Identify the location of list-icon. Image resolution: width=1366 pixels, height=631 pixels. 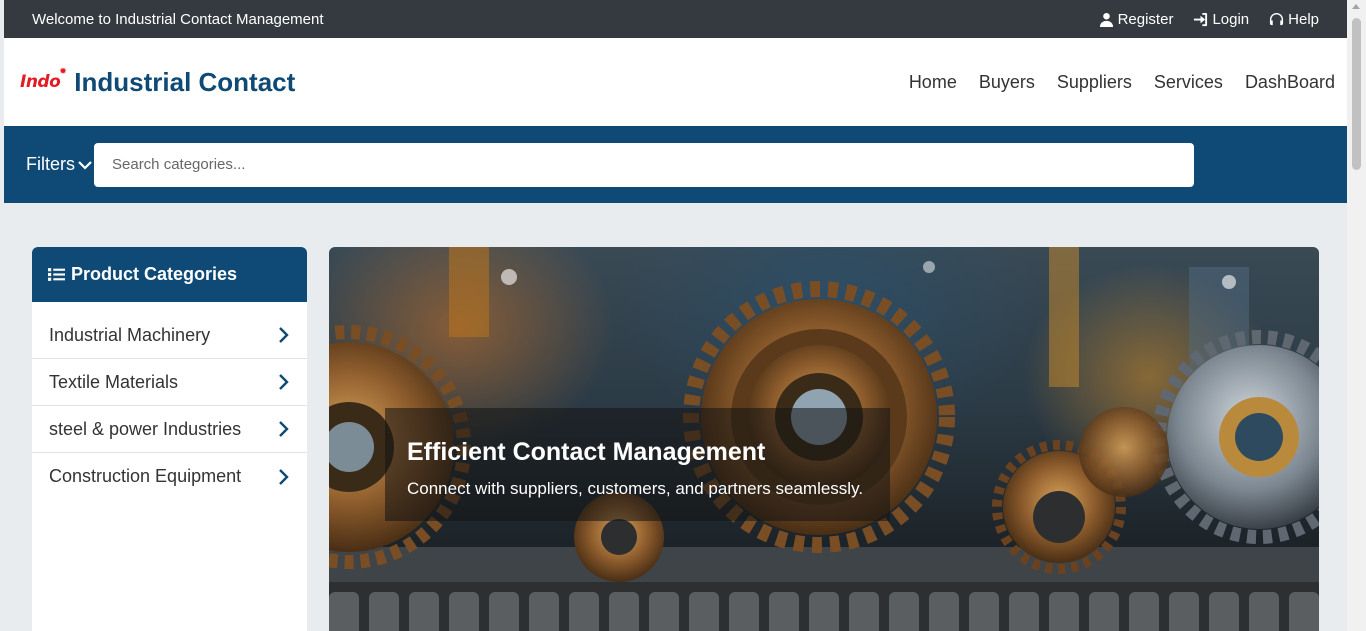
(56, 274).